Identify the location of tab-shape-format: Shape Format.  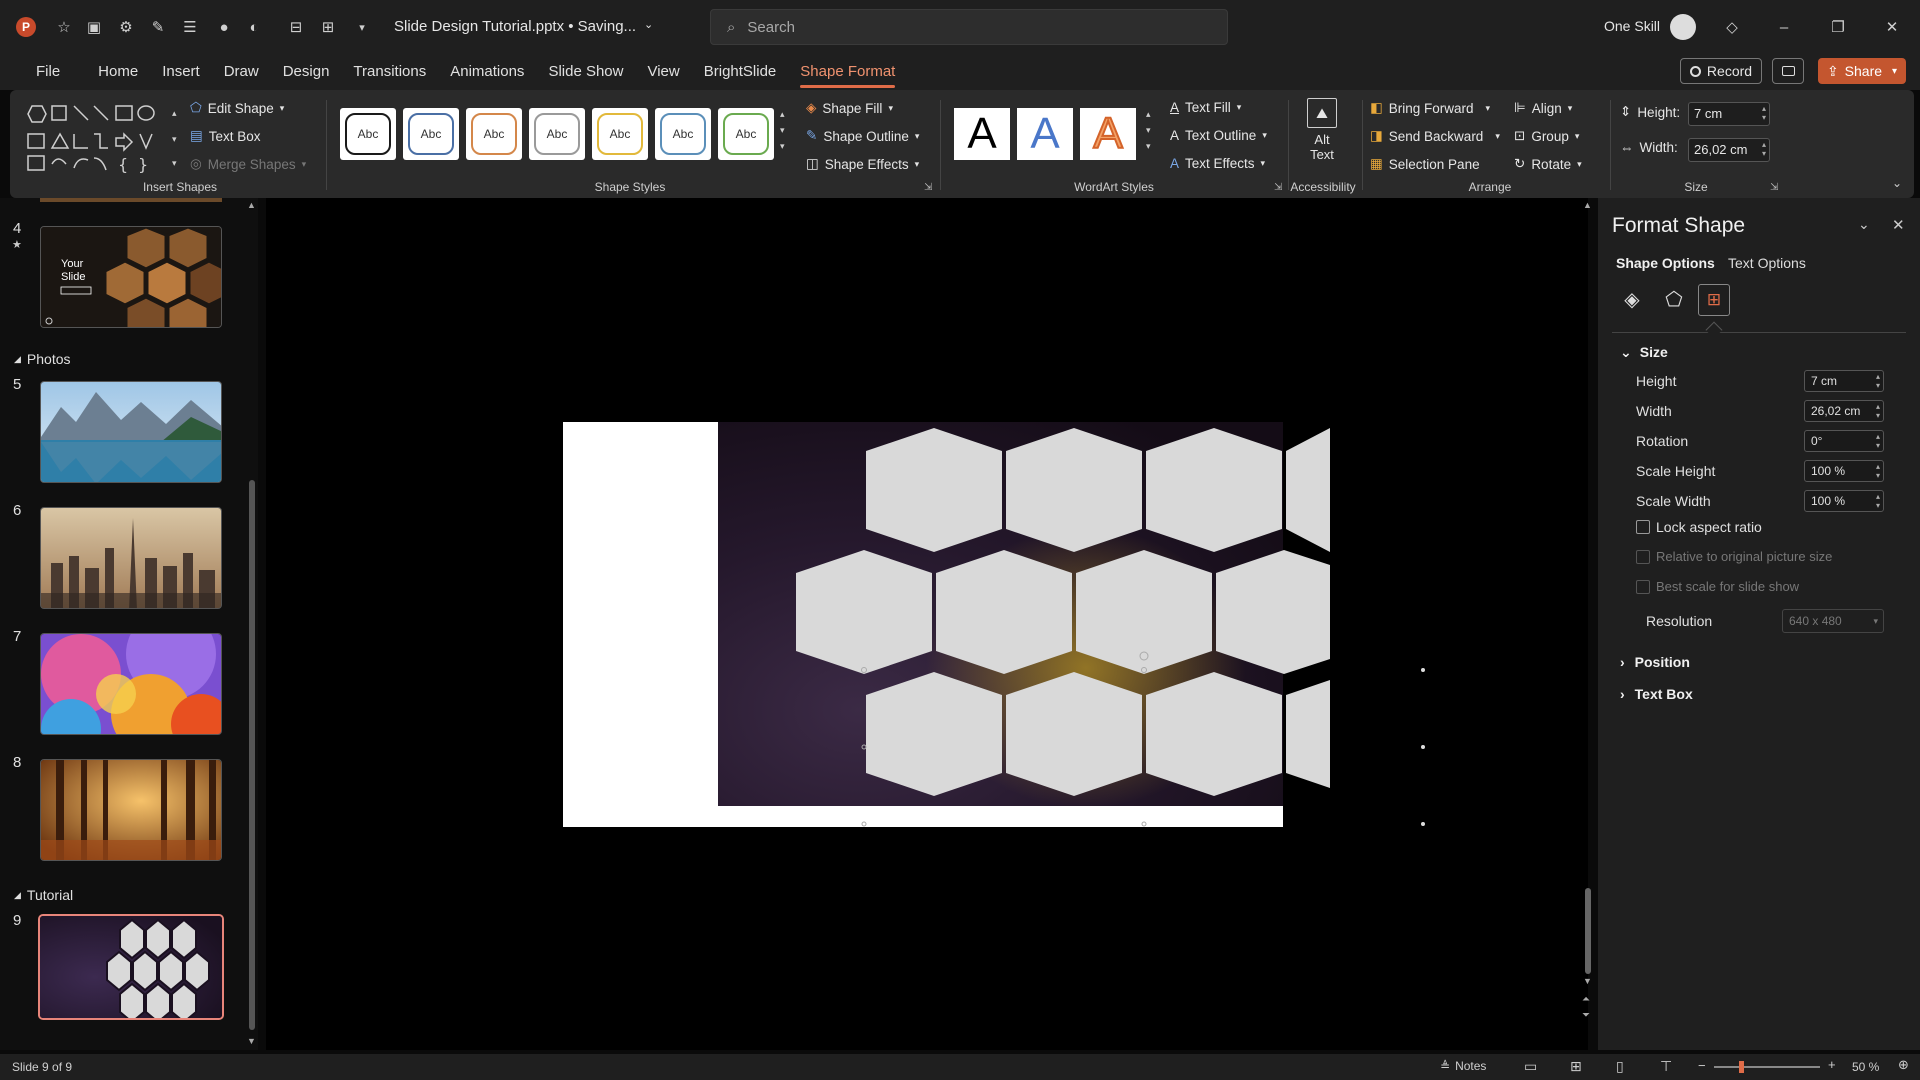
(847, 72).